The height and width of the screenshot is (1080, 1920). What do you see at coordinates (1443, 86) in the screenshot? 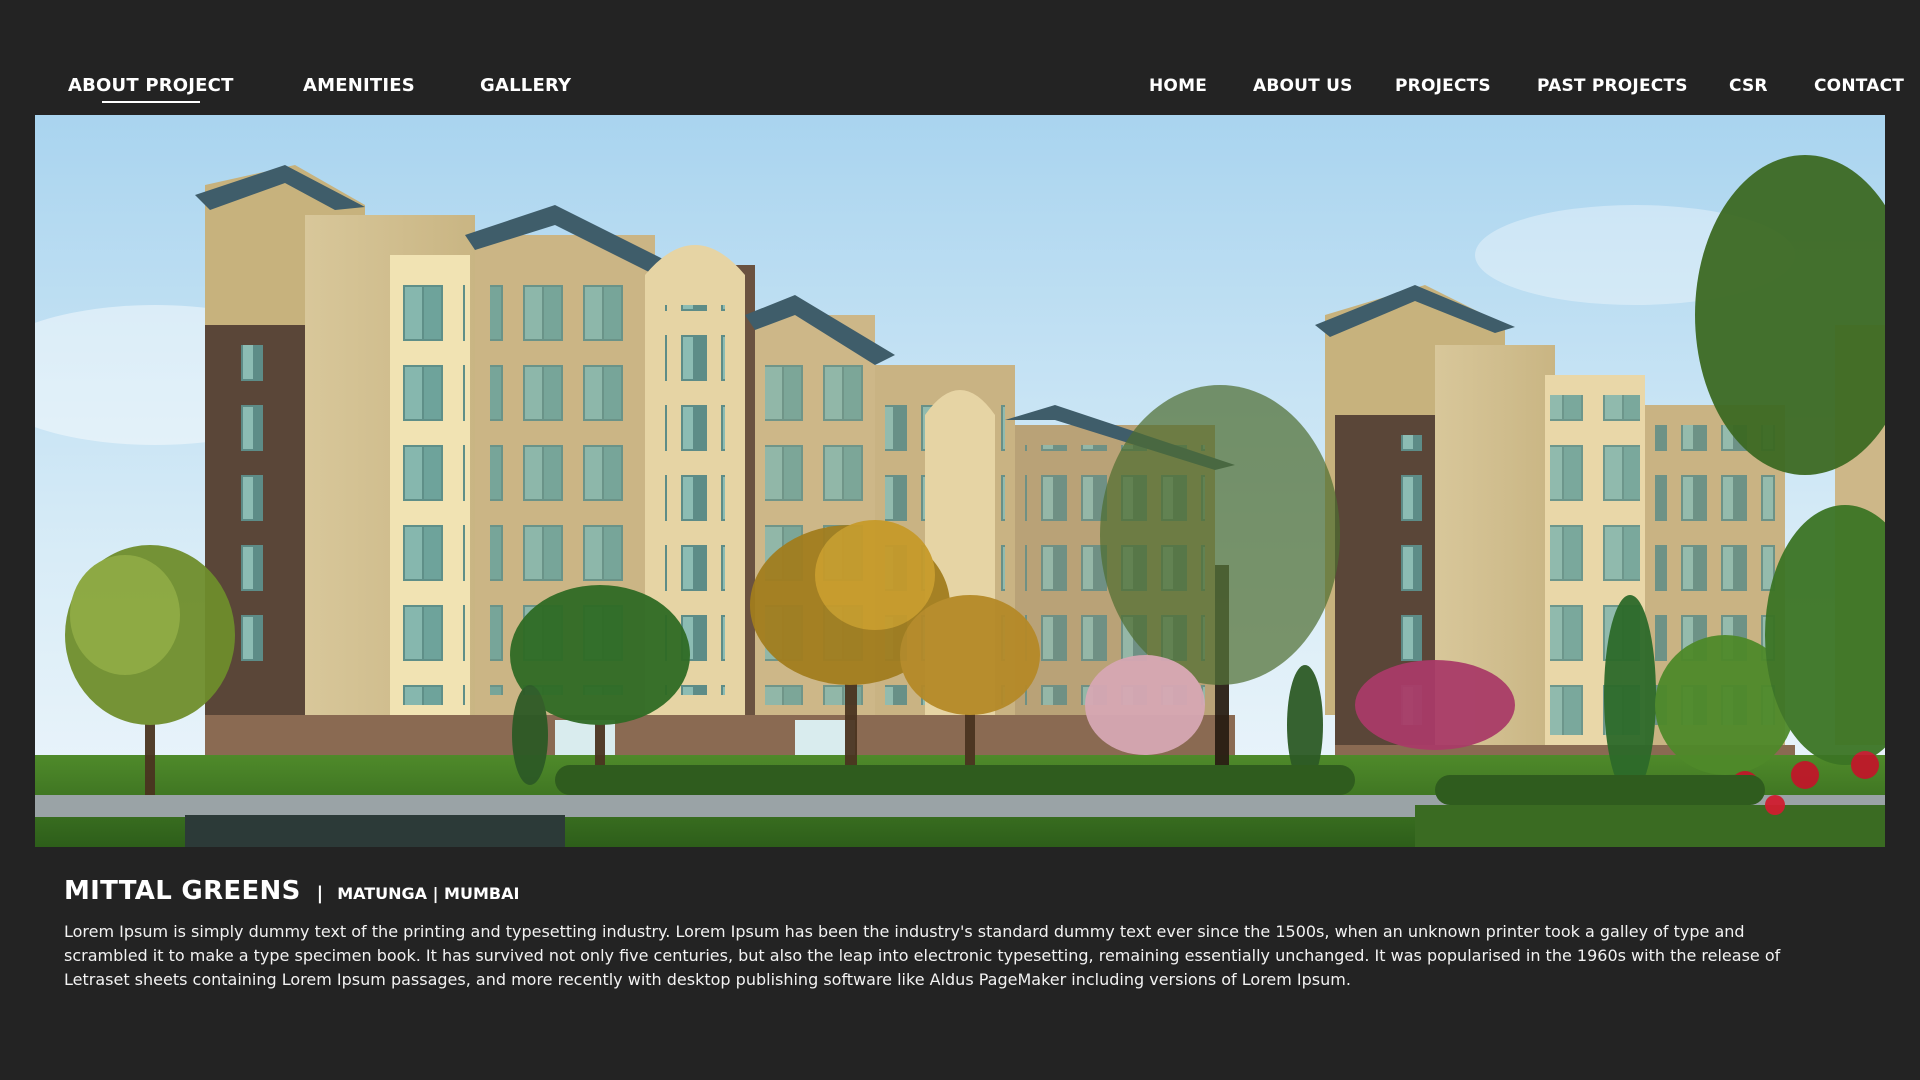
I see `nav-projects: PROJECTS` at bounding box center [1443, 86].